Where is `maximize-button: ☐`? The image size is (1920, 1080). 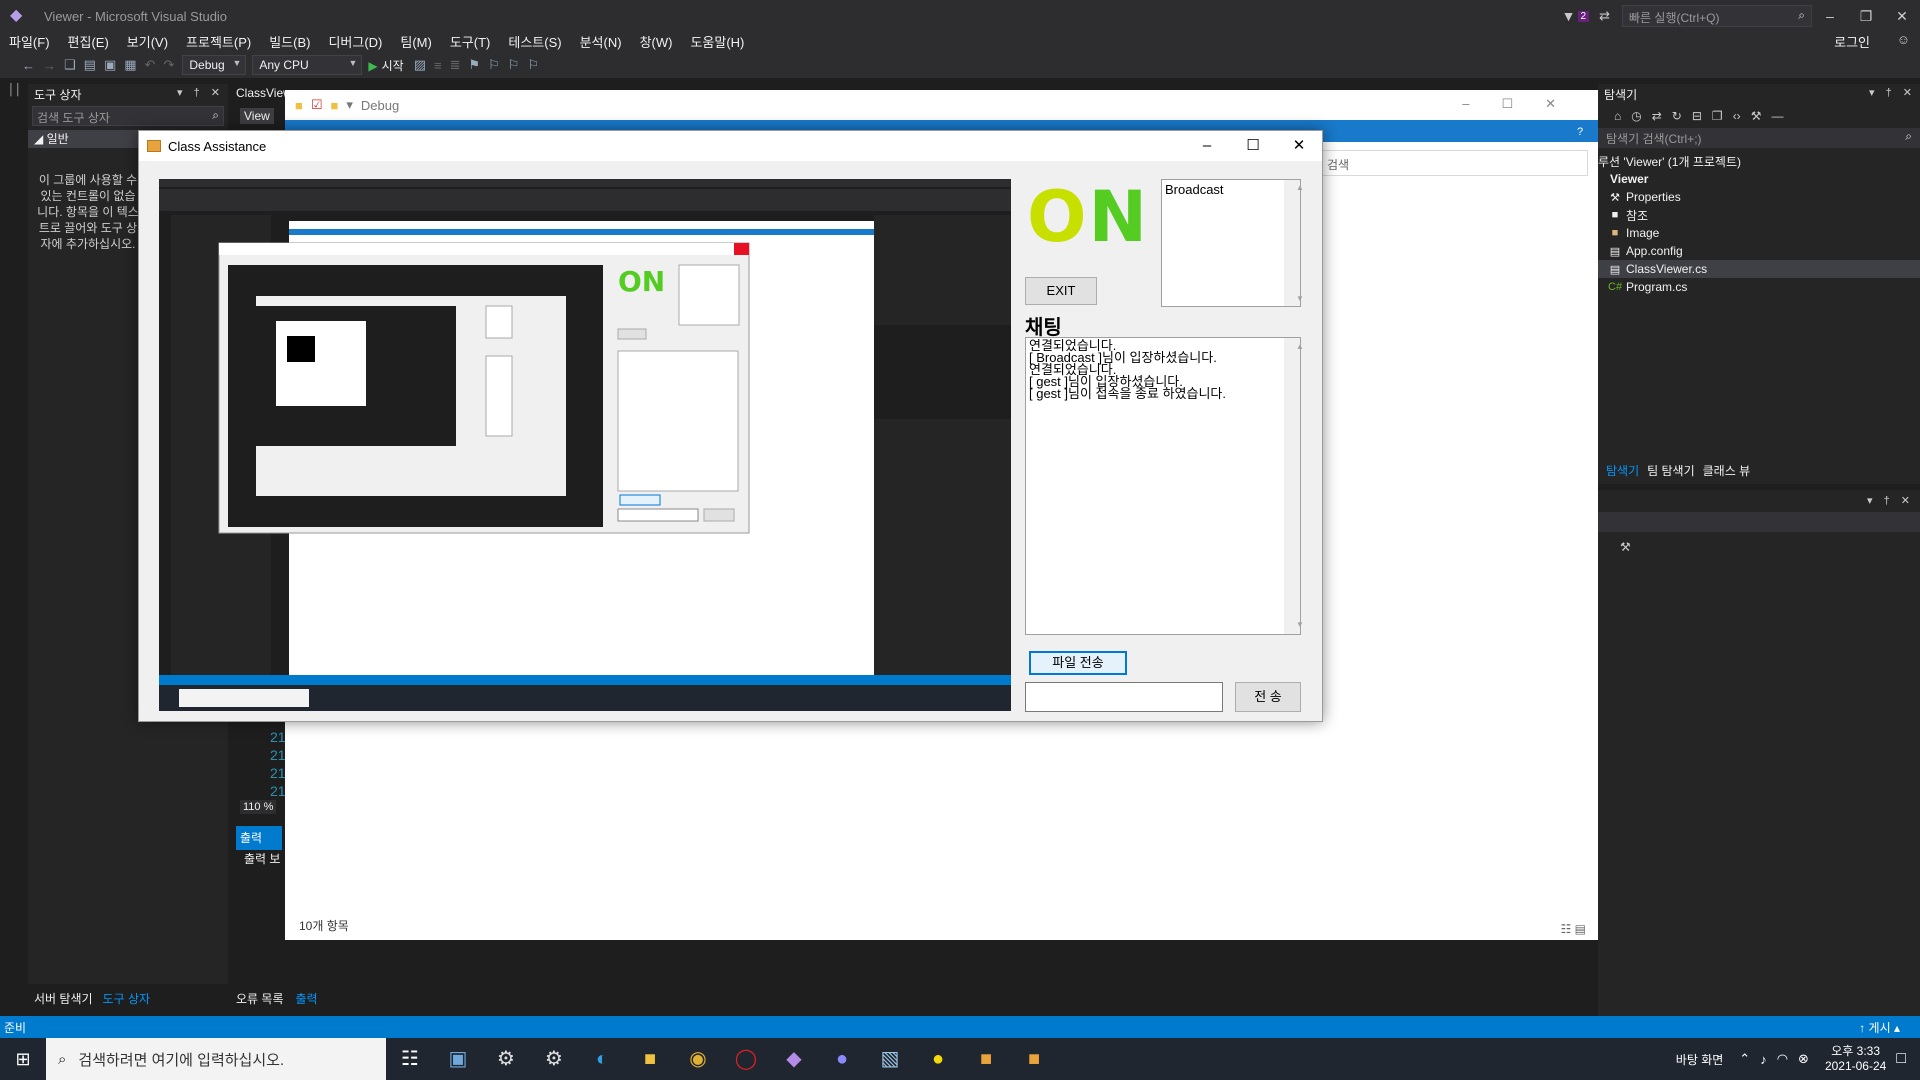 maximize-button: ☐ is located at coordinates (1253, 146).